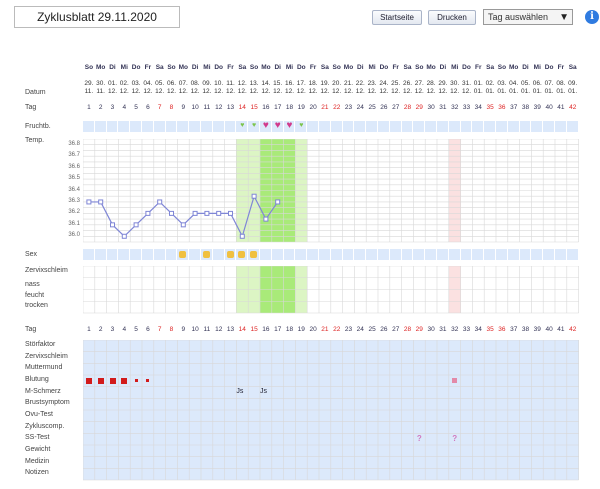 The width and height of the screenshot is (600, 489). Describe the element at coordinates (230, 83) in the screenshot. I see `date-label: 11.` at that location.